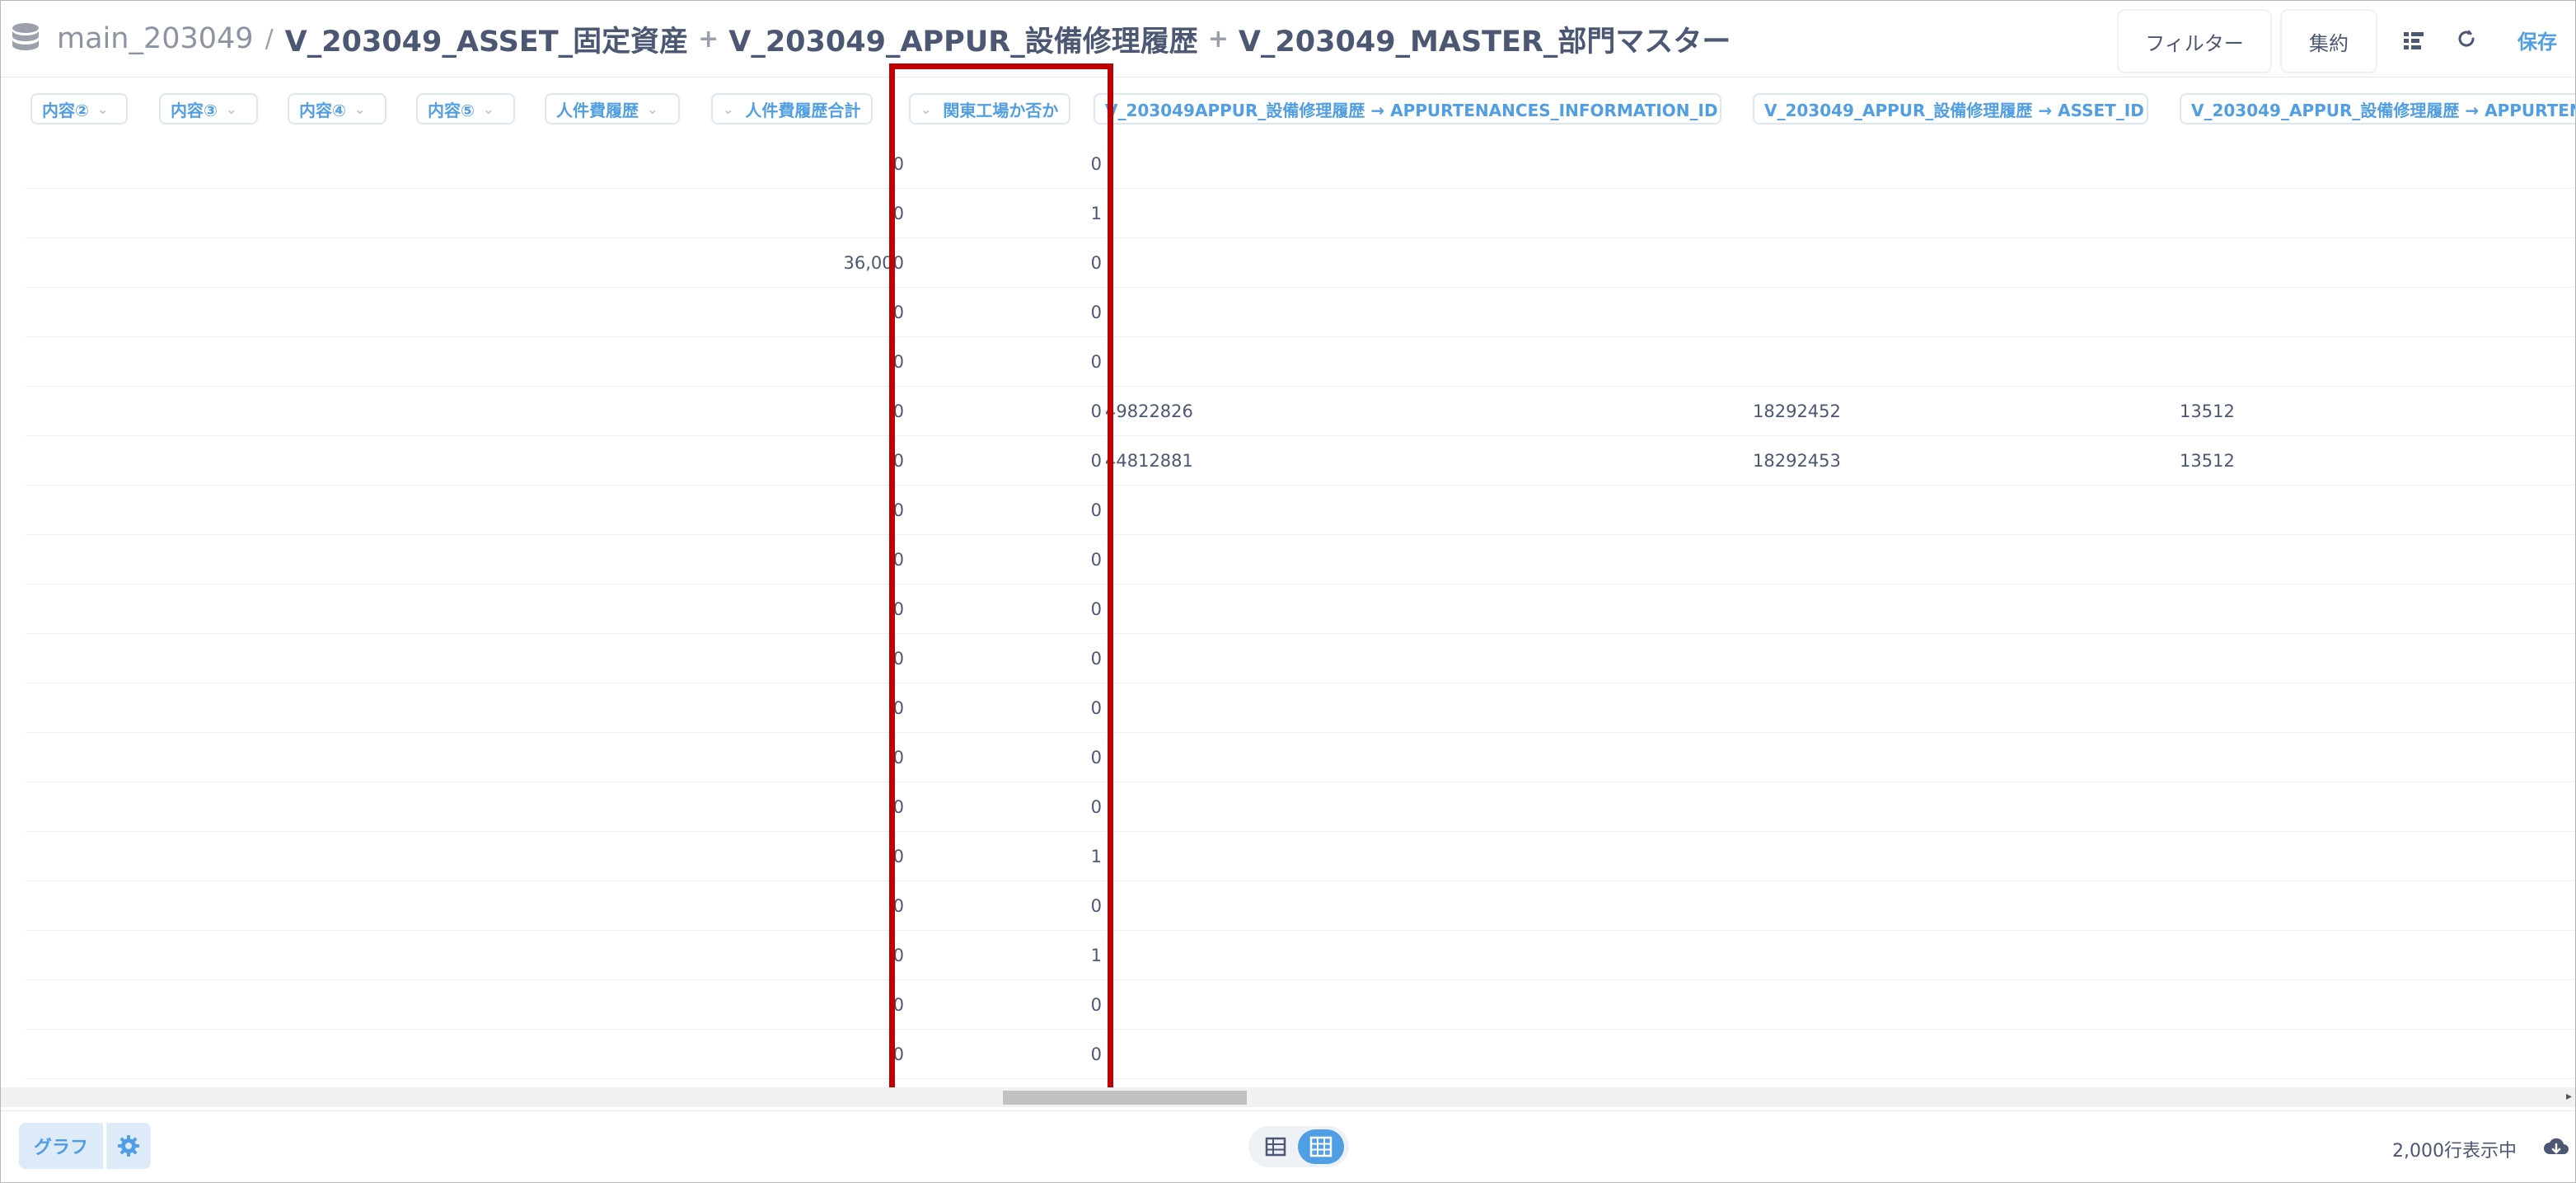 The height and width of the screenshot is (1183, 2576). I want to click on view-toggle, so click(1298, 1146).